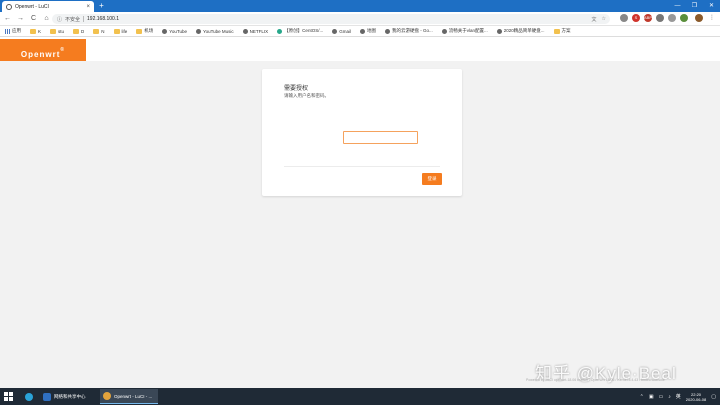 The height and width of the screenshot is (405, 720). I want to click on window-controls: — ❐ ✕, so click(694, 6).